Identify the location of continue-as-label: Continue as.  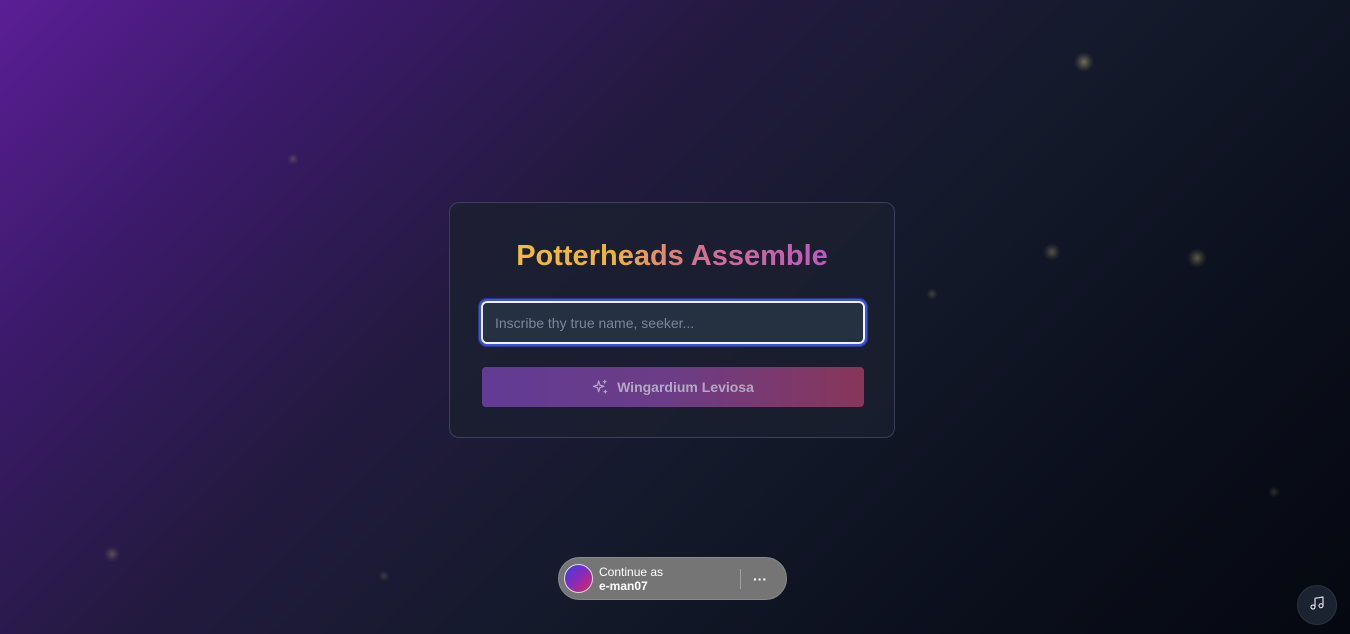
(631, 571).